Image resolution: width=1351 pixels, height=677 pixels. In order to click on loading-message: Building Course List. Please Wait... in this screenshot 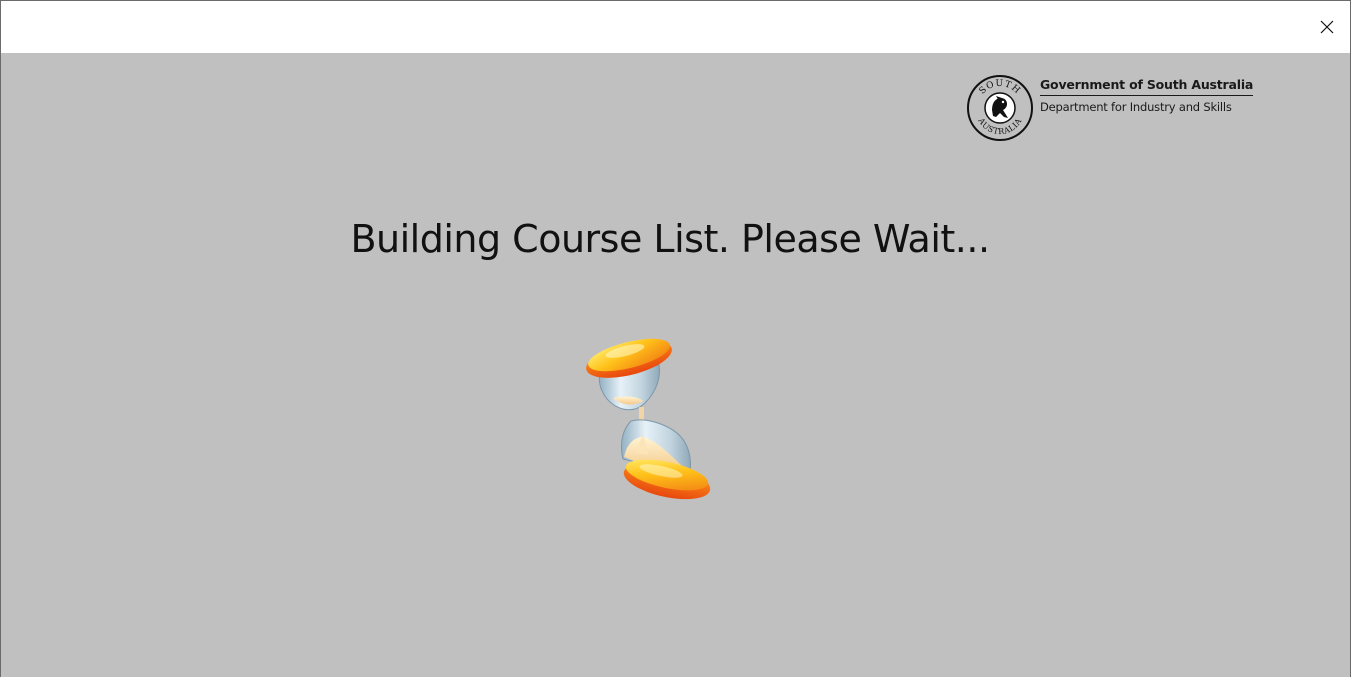, I will do `click(670, 239)`.